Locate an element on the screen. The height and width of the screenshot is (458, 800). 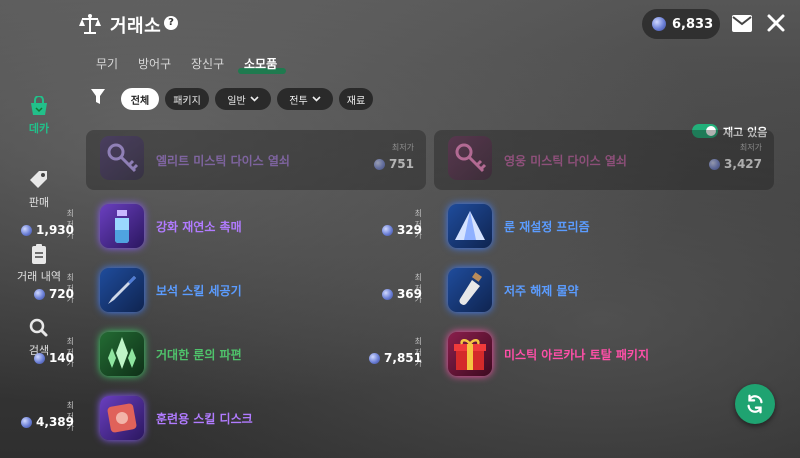
item-price: 4,389 is located at coordinates (47, 422).